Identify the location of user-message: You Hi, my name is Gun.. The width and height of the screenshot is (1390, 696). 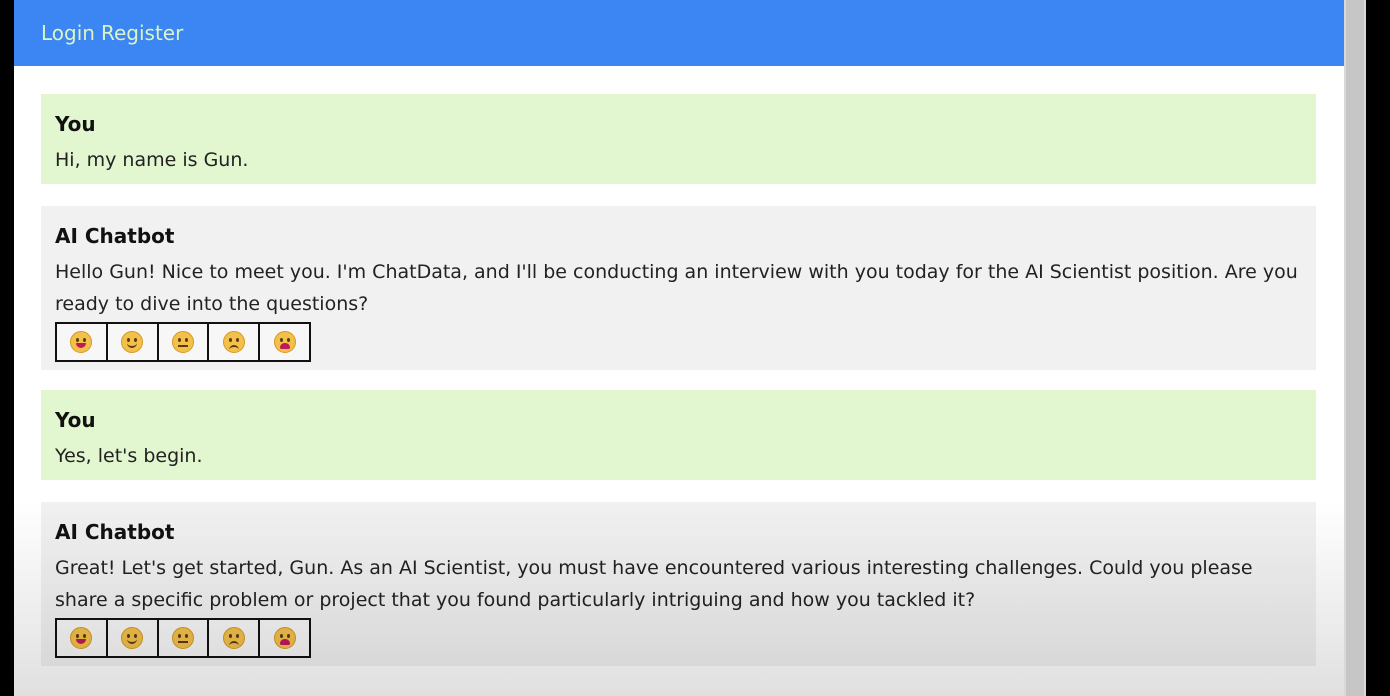
(678, 139).